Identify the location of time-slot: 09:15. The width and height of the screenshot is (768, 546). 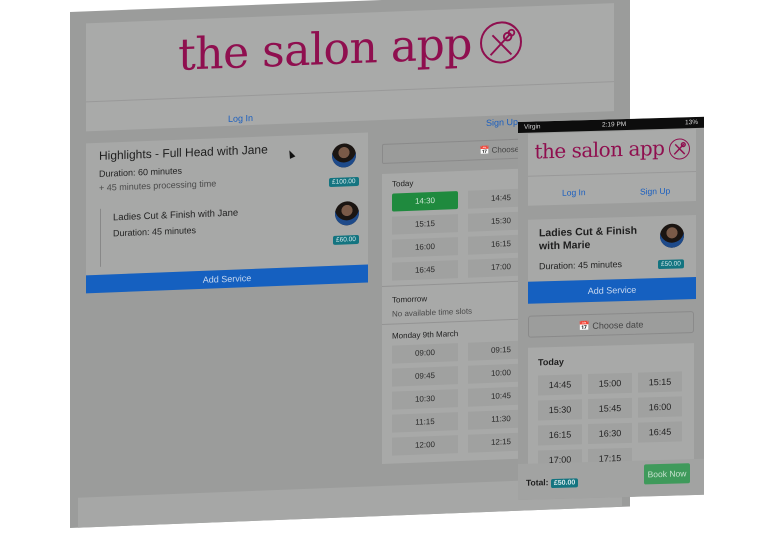
(494, 350).